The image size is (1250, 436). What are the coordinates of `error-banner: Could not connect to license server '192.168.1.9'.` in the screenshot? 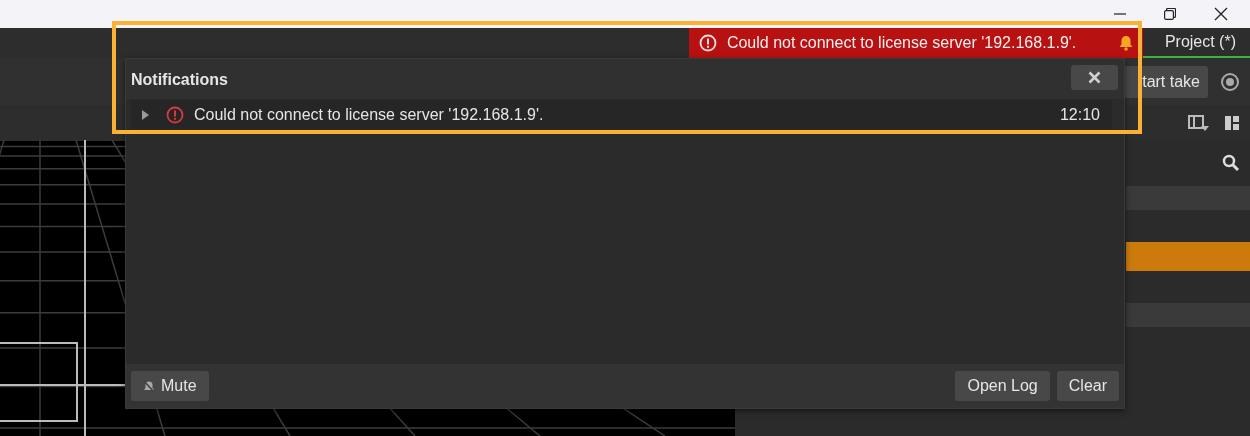 It's located at (915, 43).